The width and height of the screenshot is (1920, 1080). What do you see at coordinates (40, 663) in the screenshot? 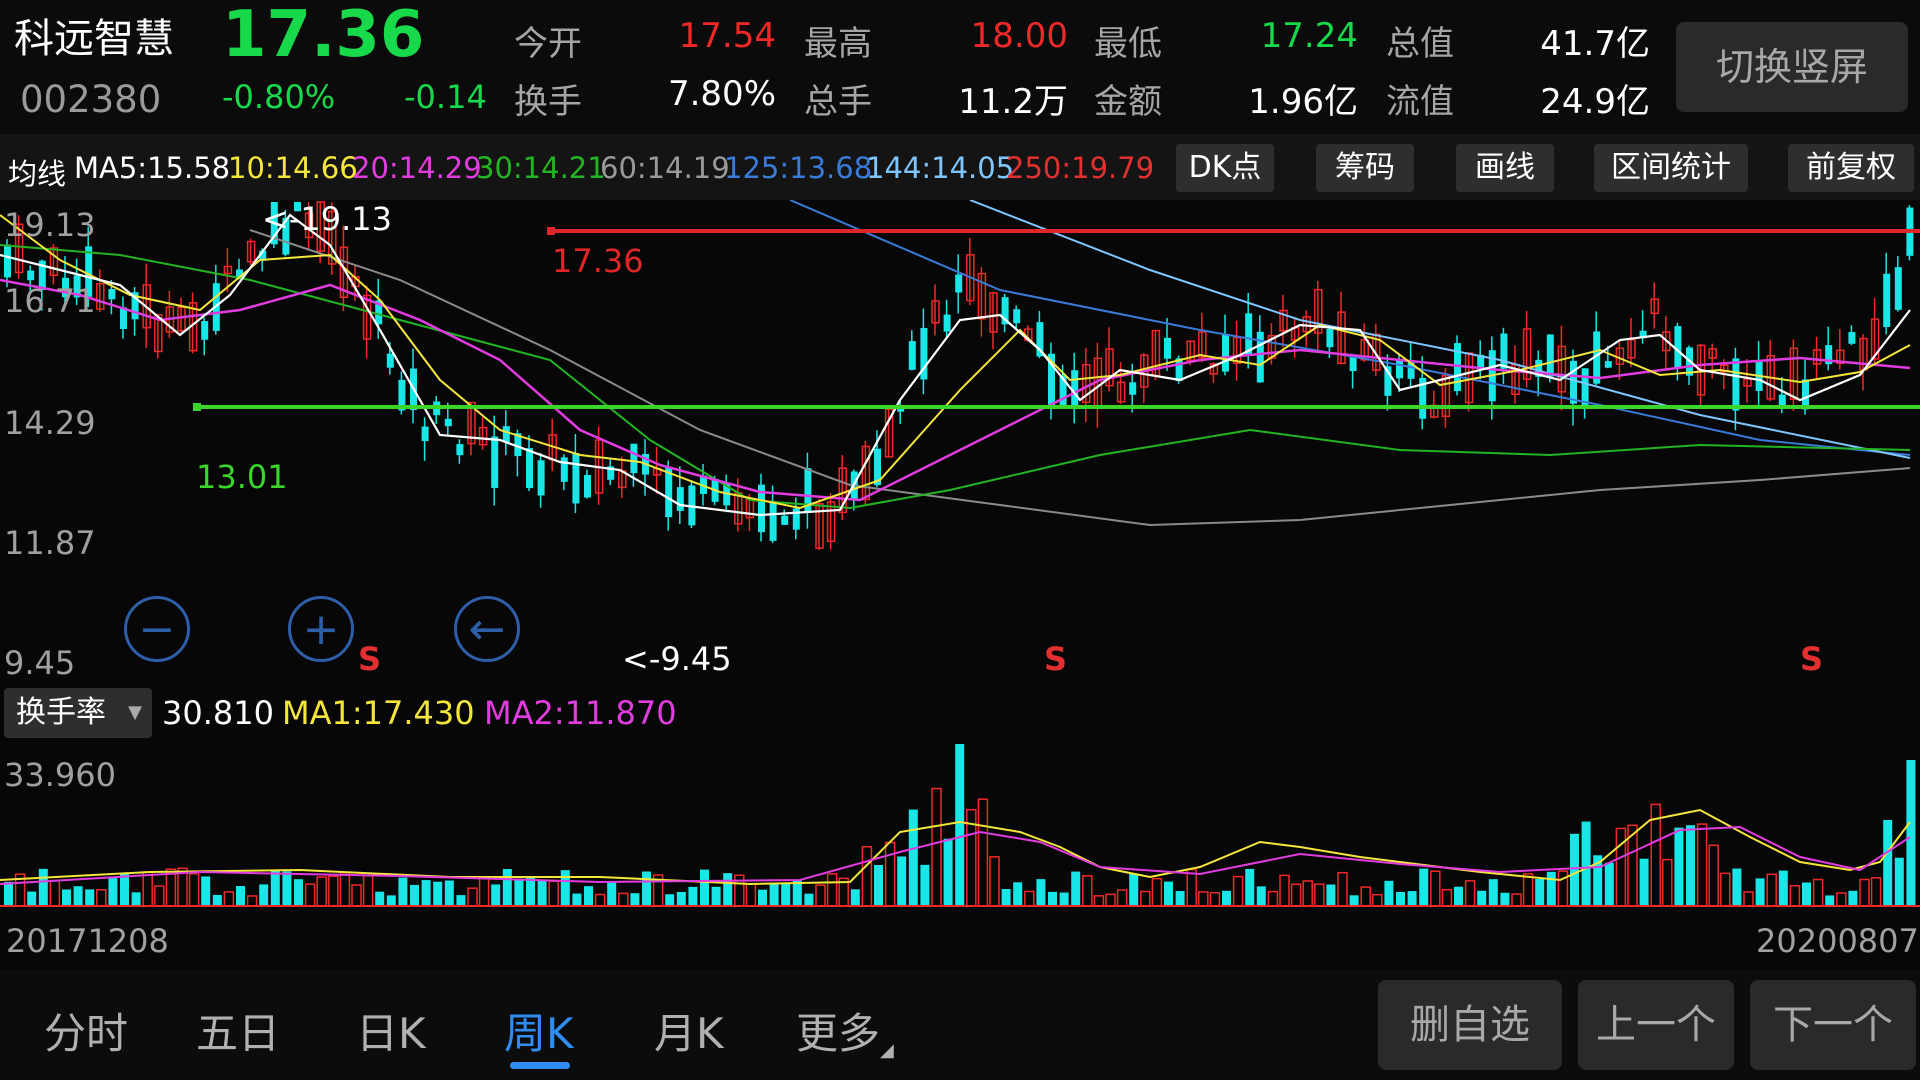
I see `y-tick-5: 9.45` at bounding box center [40, 663].